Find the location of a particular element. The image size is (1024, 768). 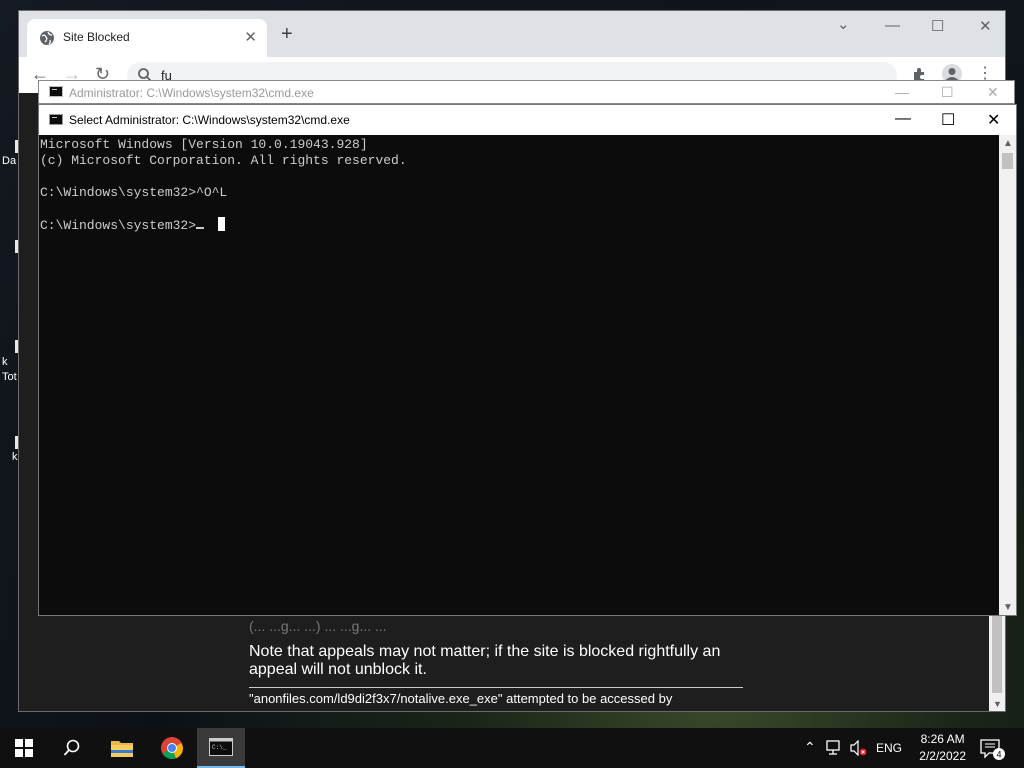

notification-center-icon: 4 is located at coordinates (993, 750).